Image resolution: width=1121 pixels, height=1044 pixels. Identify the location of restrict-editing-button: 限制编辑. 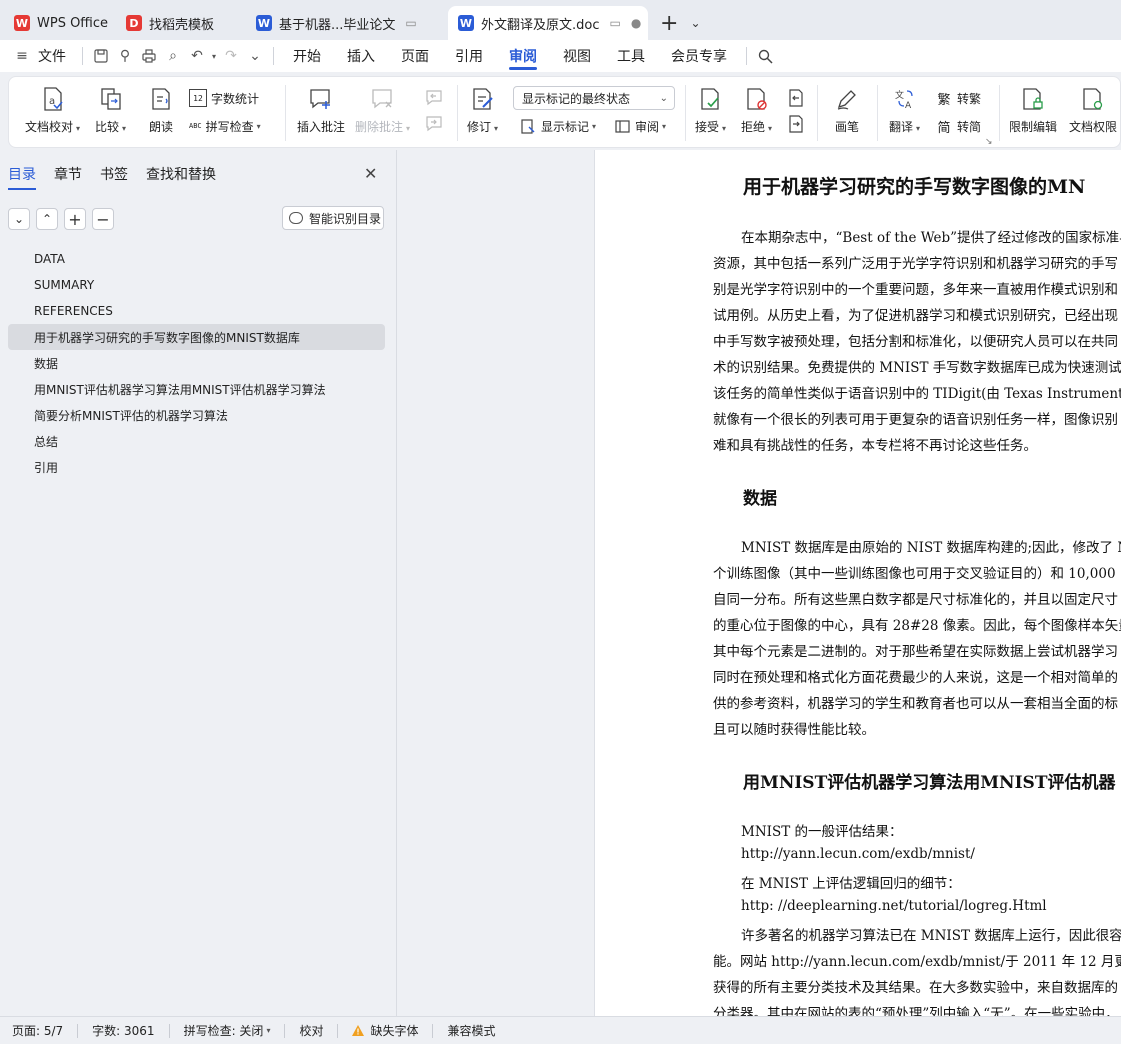
(1033, 110).